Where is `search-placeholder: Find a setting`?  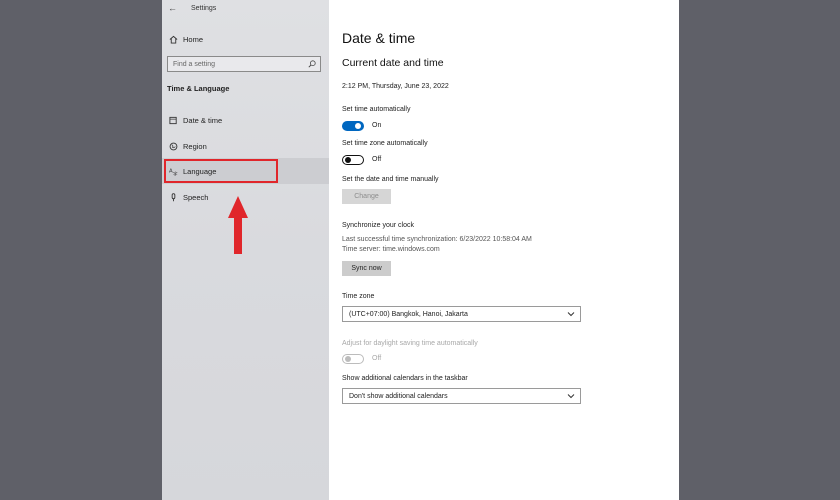
search-placeholder: Find a setting is located at coordinates (194, 64).